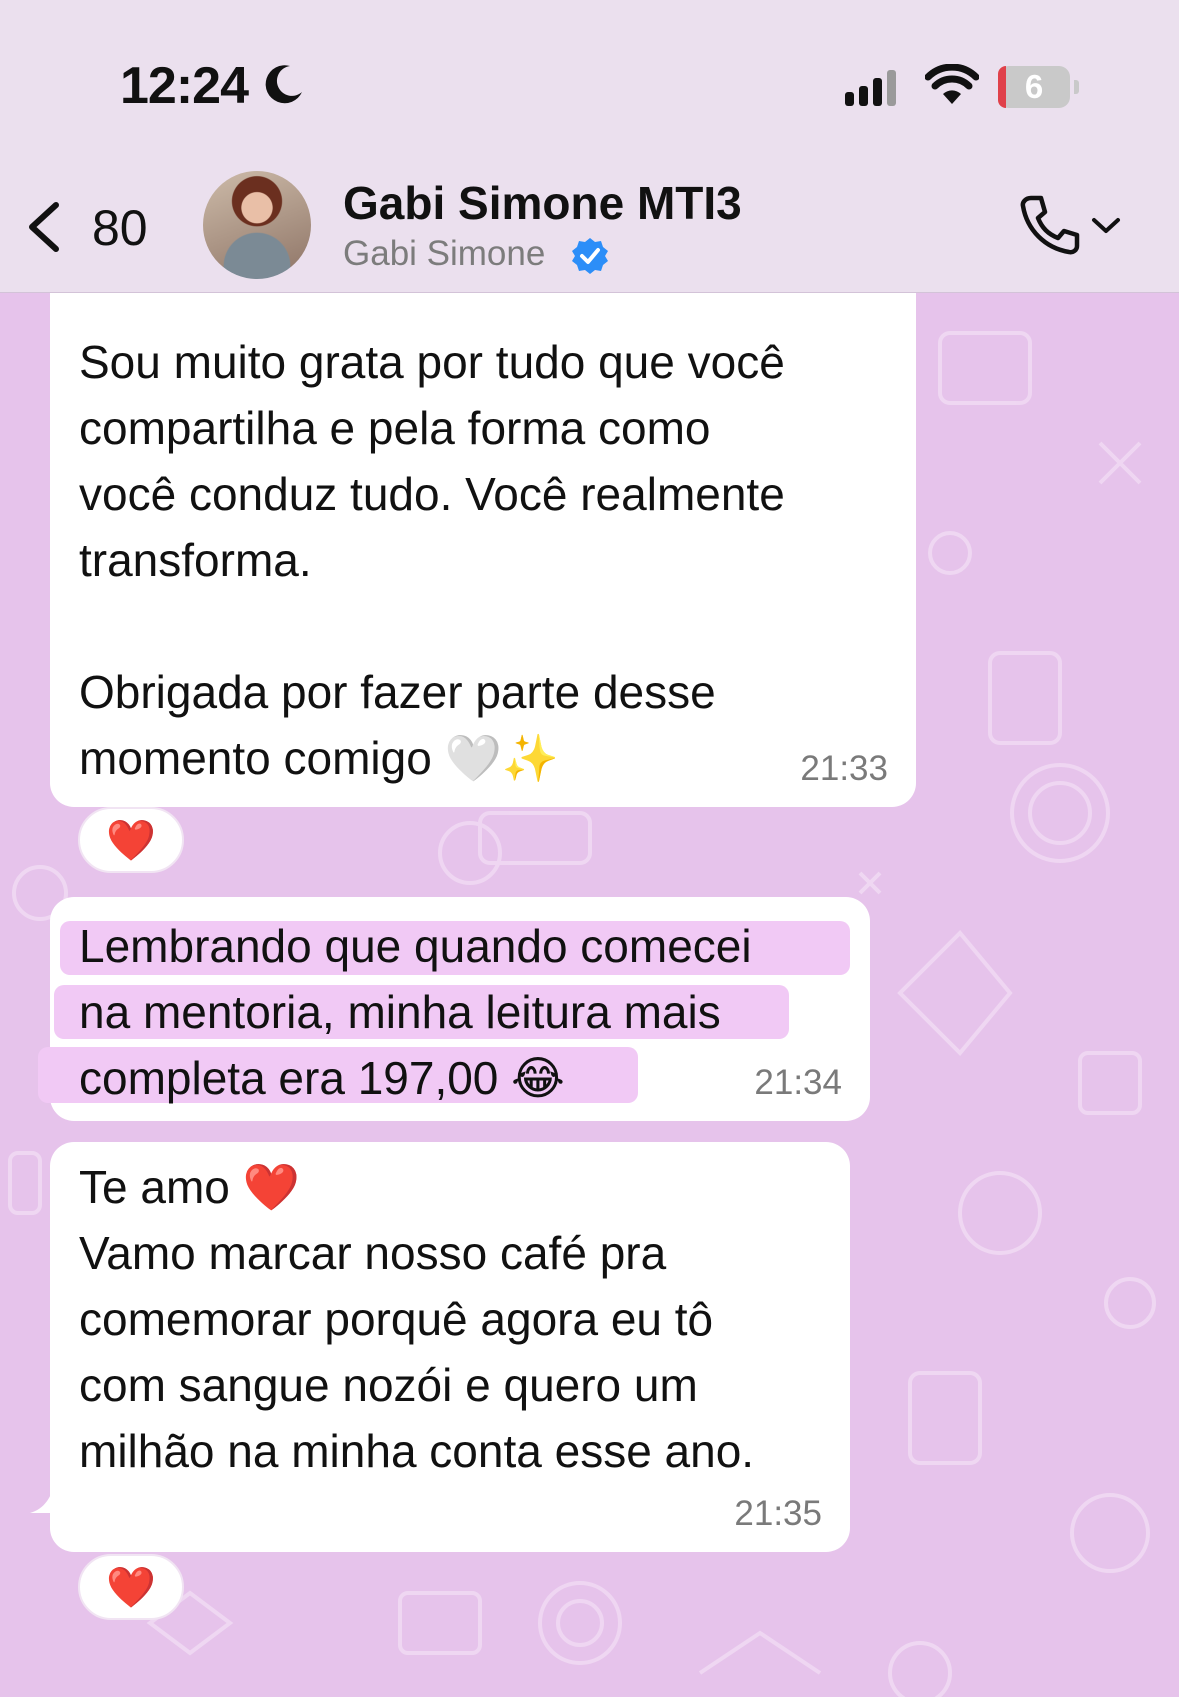 Image resolution: width=1179 pixels, height=1697 pixels. What do you see at coordinates (483, 626) in the screenshot?
I see `message-line` at bounding box center [483, 626].